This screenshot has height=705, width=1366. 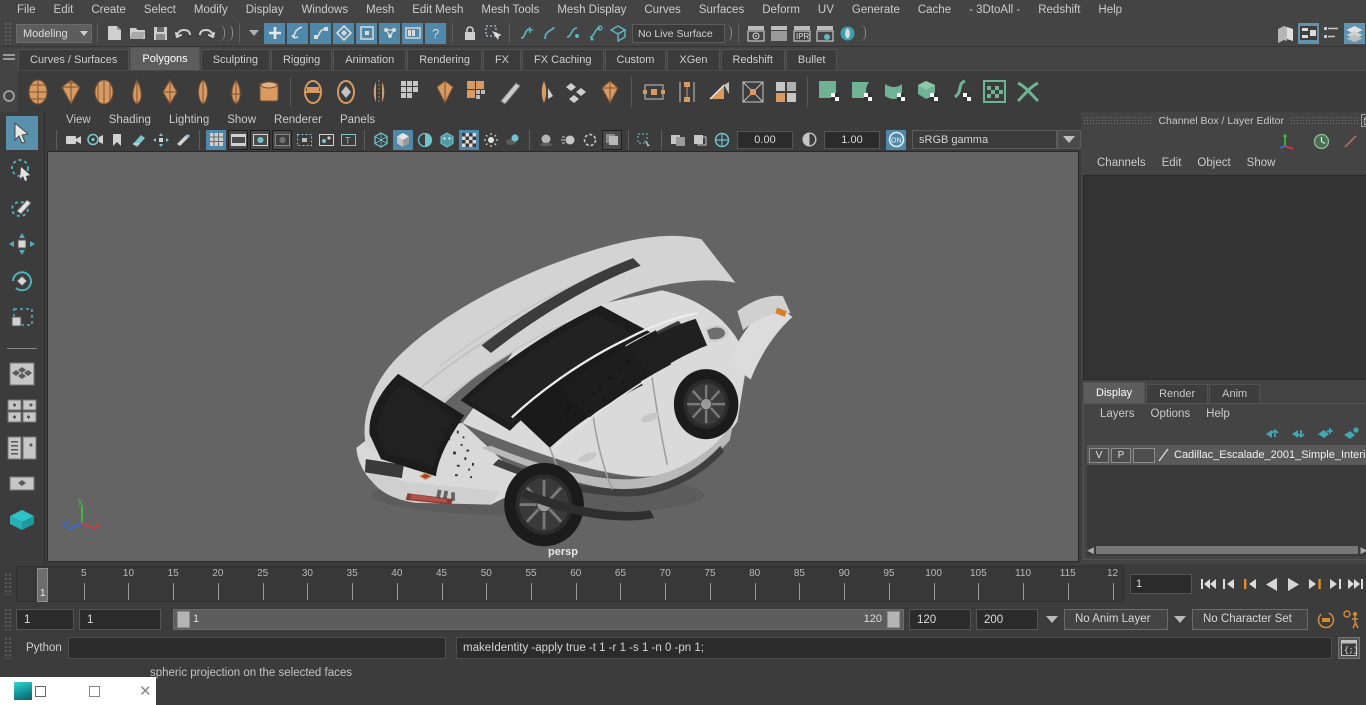 I want to click on poly-pyramid-icon, so click(x=235, y=92).